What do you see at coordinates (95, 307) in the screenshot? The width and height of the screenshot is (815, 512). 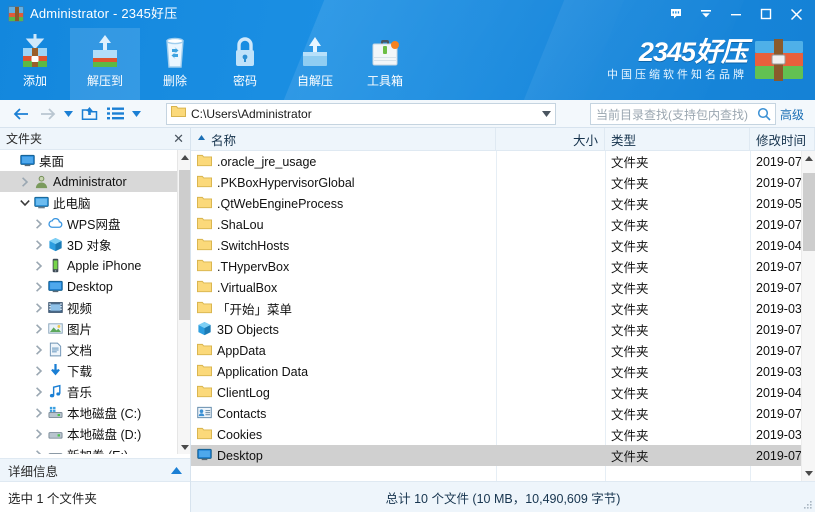 I see `sidebar-item-7: 视频` at bounding box center [95, 307].